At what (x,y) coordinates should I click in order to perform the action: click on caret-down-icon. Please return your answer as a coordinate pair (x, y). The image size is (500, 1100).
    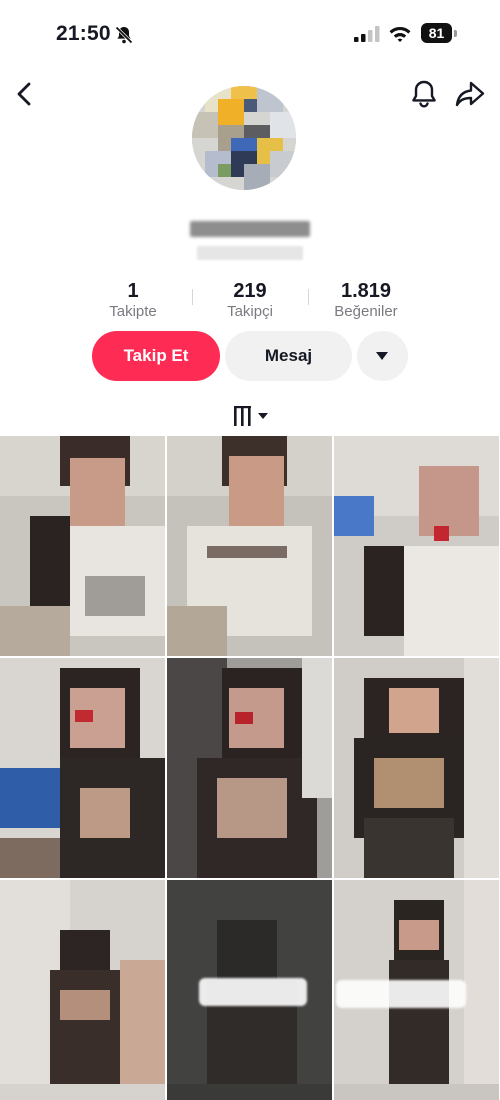
    Looking at the image, I should click on (382, 356).